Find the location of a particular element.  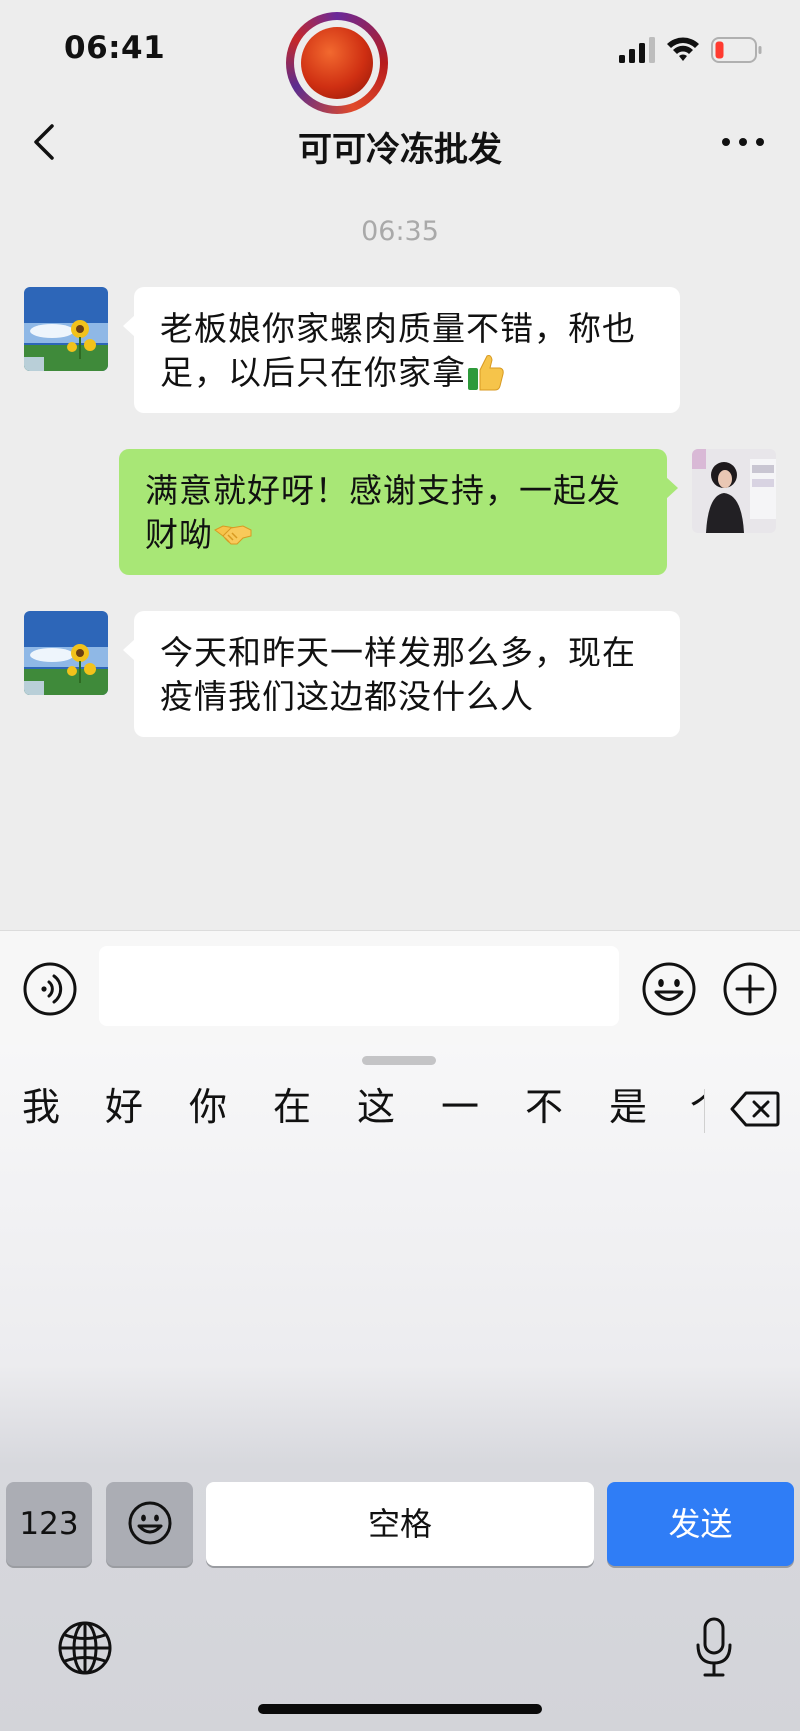

battery-low-icon is located at coordinates (736, 50).